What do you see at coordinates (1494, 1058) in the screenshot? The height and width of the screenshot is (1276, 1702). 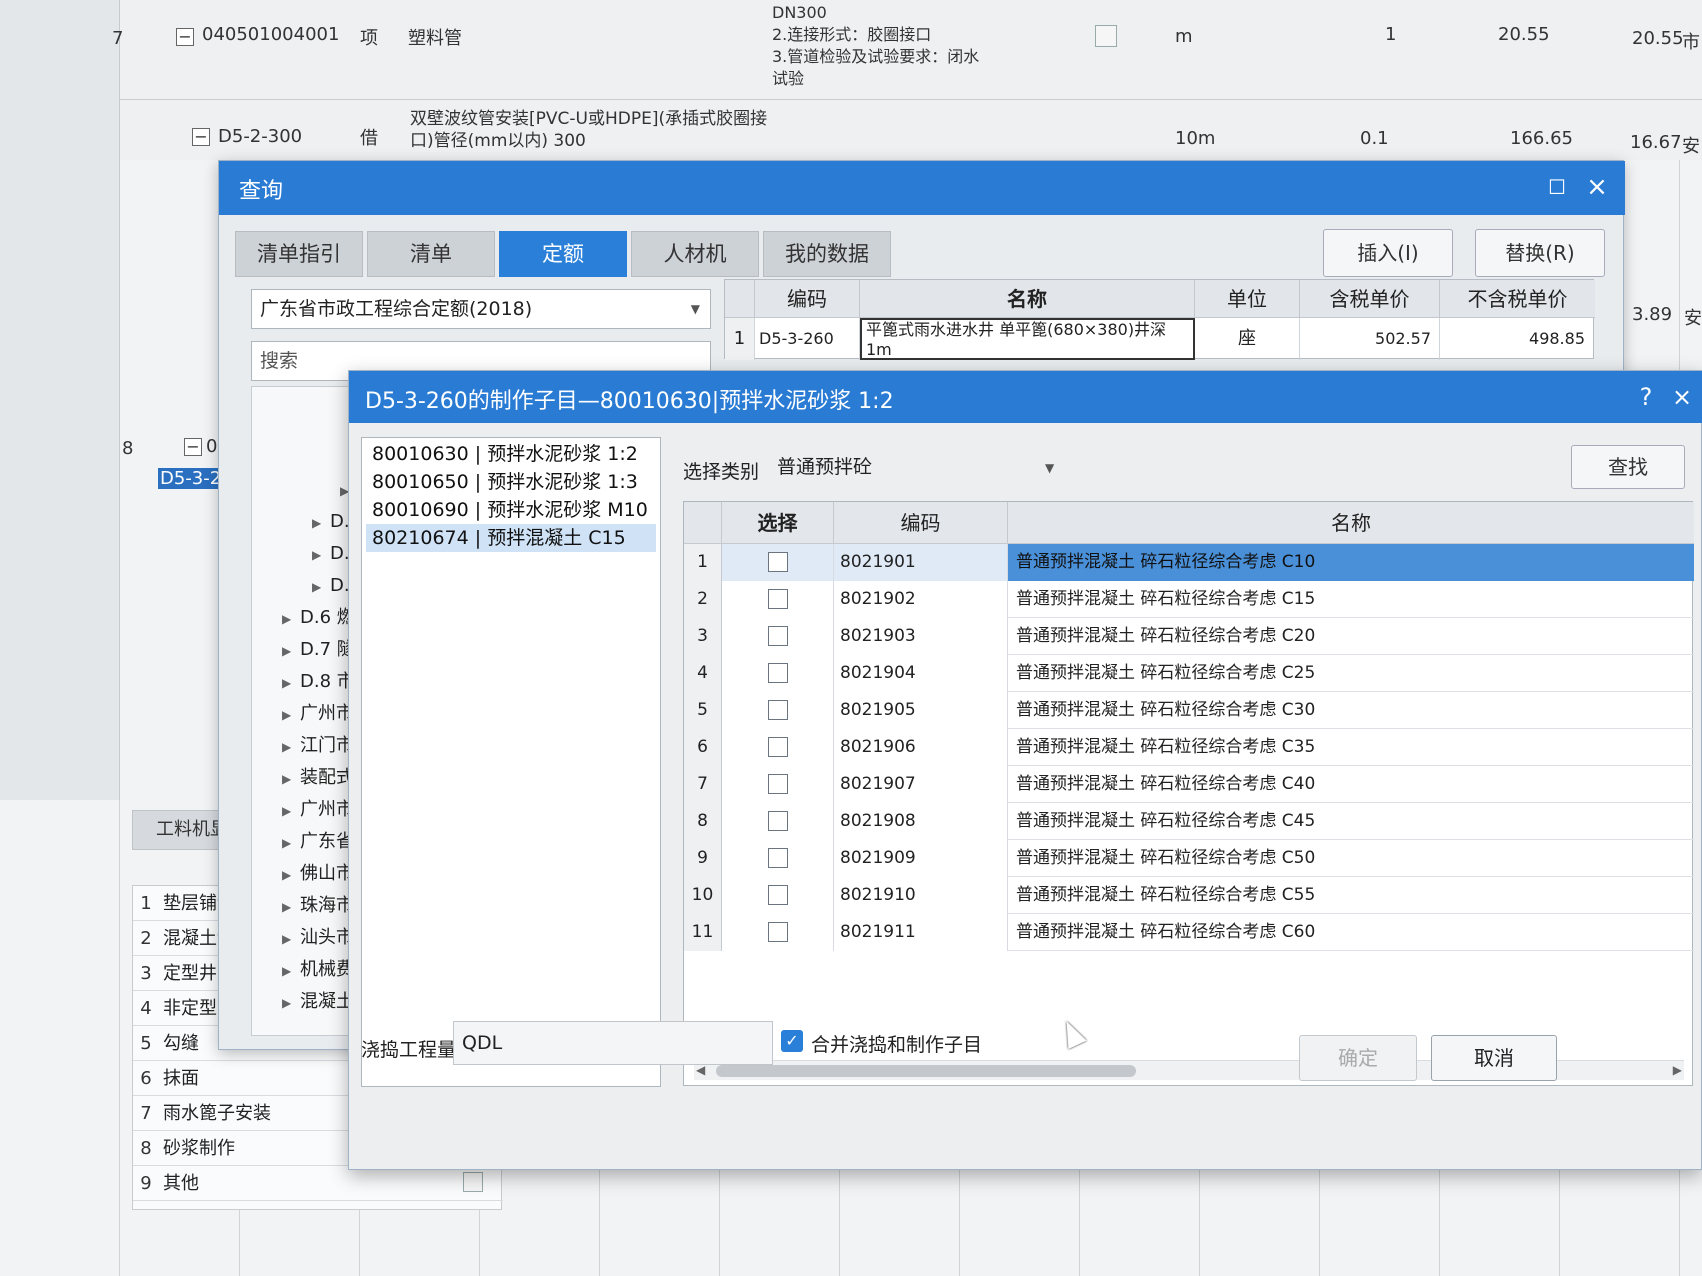 I see `cancel-button: 取消` at bounding box center [1494, 1058].